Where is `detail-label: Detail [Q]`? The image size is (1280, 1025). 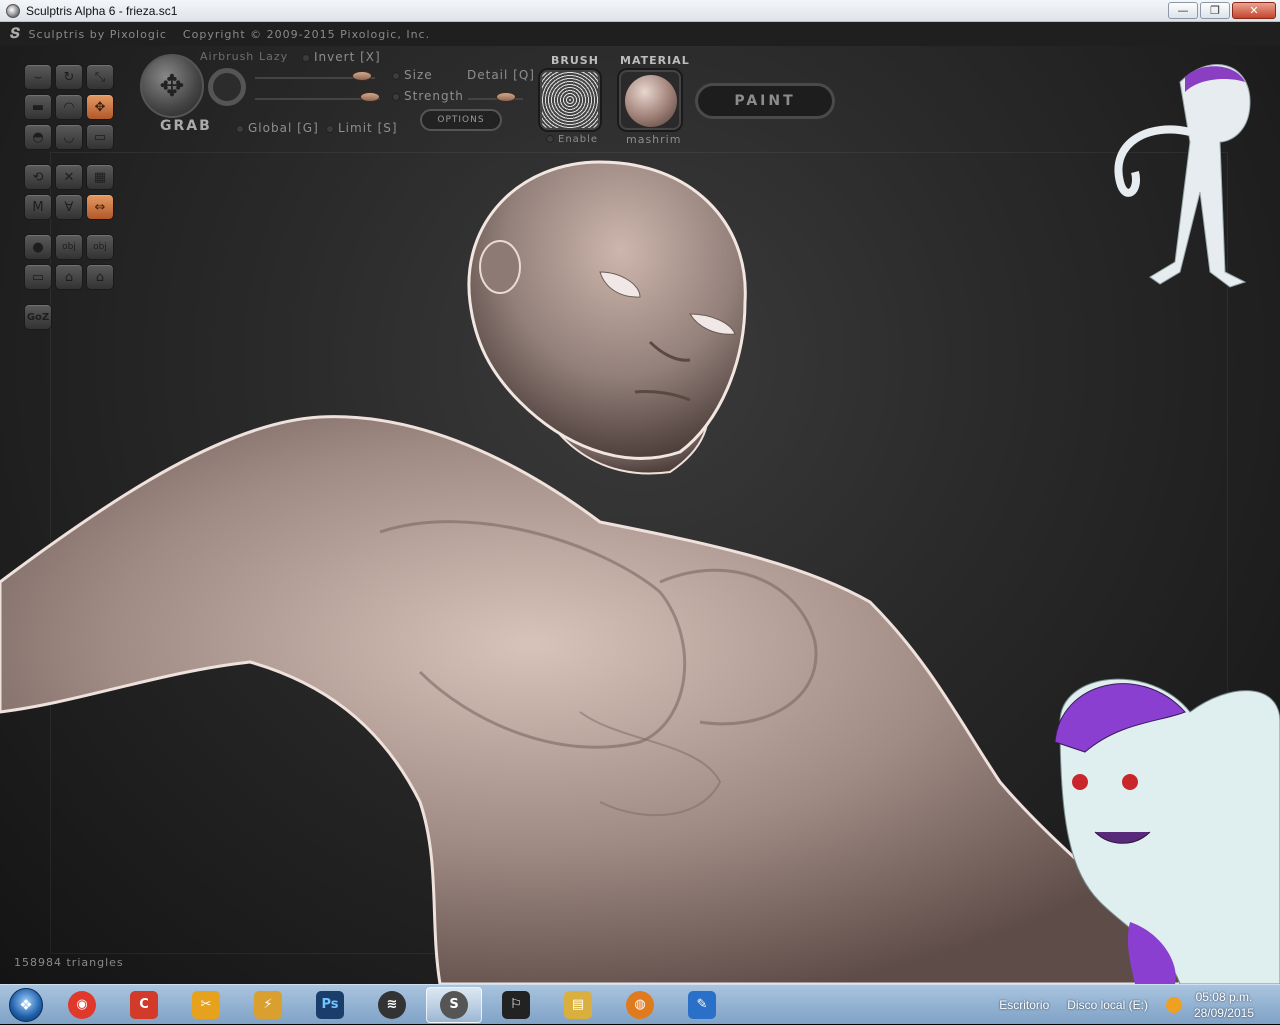 detail-label: Detail [Q] is located at coordinates (501, 75).